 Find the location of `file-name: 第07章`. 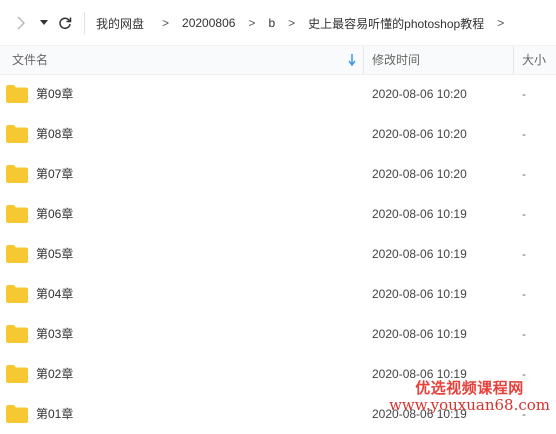

file-name: 第07章 is located at coordinates (55, 174).